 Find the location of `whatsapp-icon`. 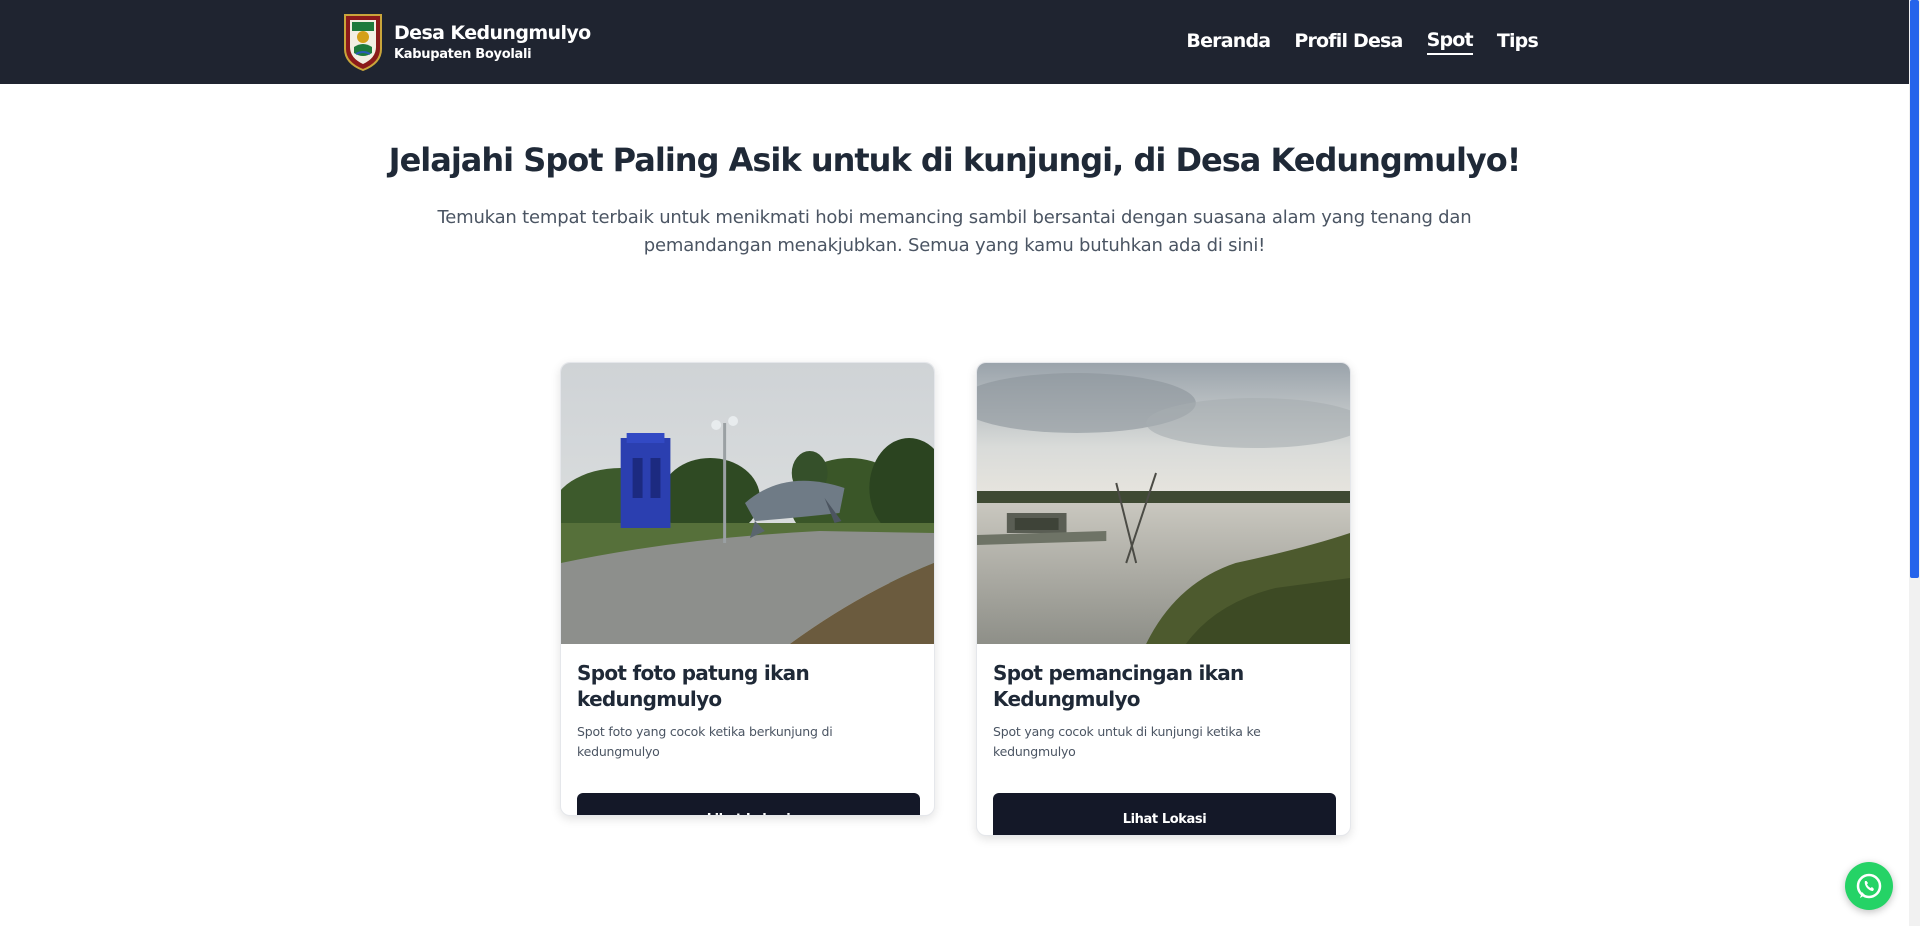

whatsapp-icon is located at coordinates (1869, 886).